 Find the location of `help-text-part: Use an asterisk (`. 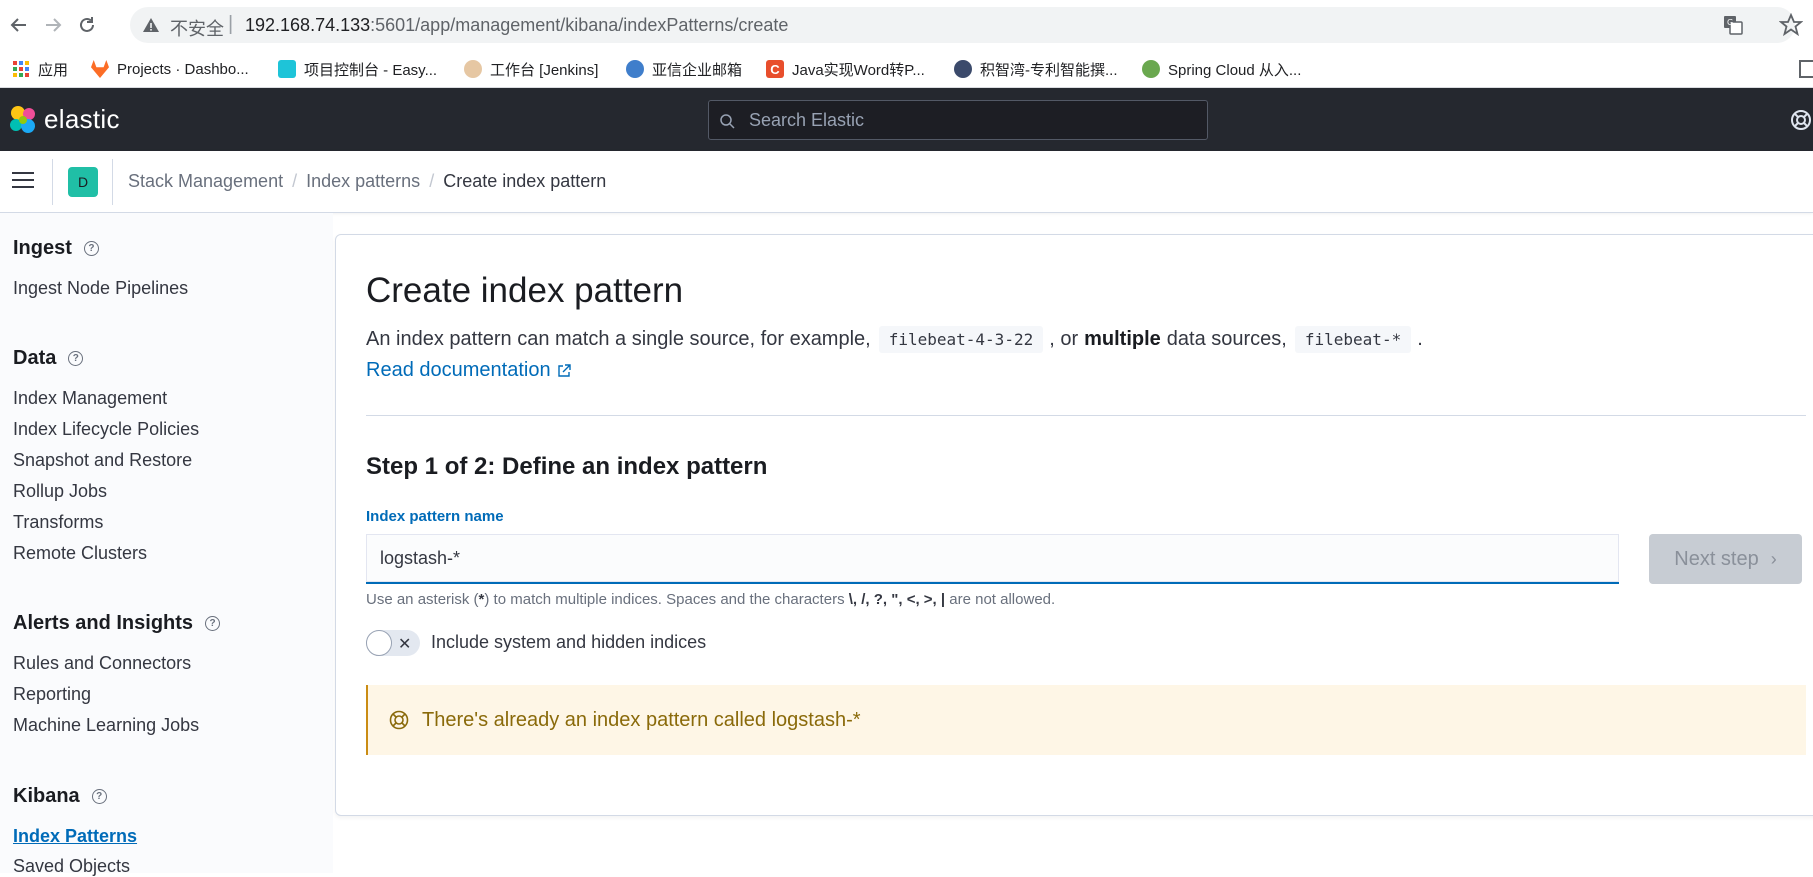

help-text-part: Use an asterisk ( is located at coordinates (422, 599).